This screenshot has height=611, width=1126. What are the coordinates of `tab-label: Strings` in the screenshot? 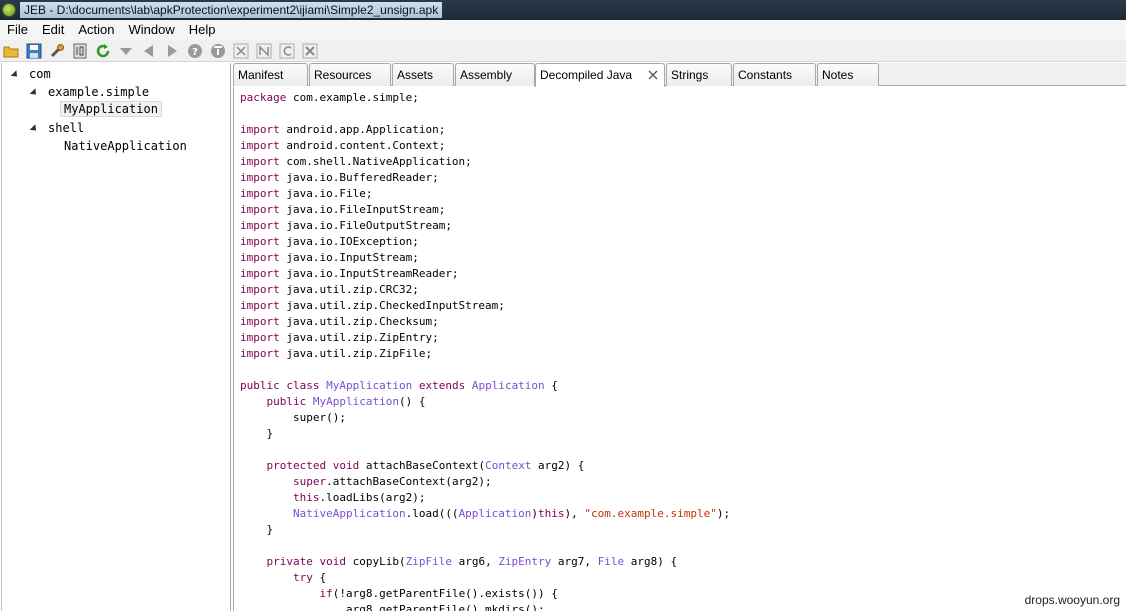 It's located at (690, 75).